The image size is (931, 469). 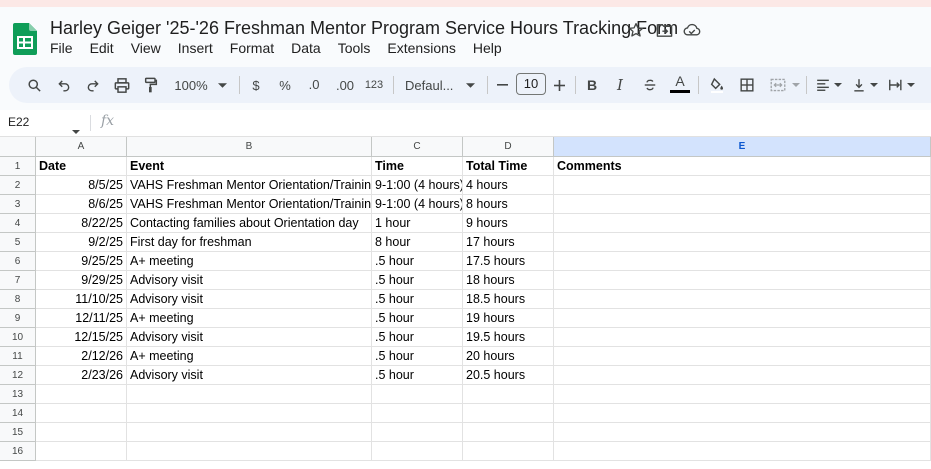 I want to click on search-icon, so click(x=34, y=85).